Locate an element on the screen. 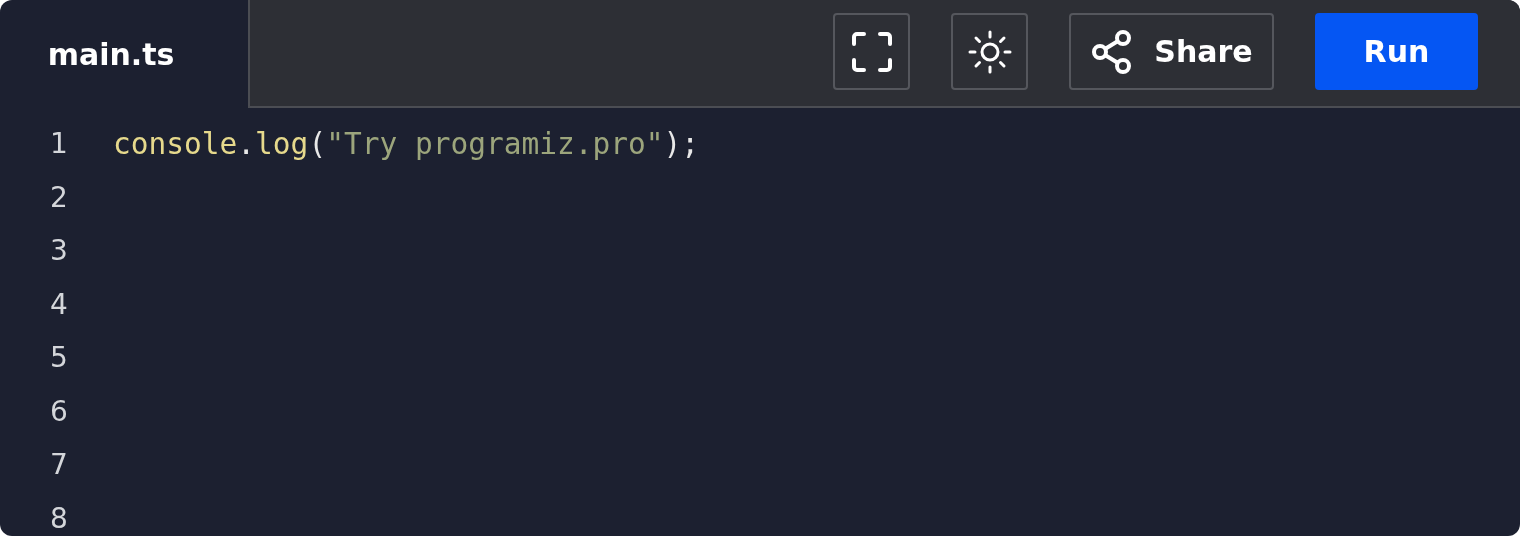  line-number: 2 is located at coordinates (59, 197).